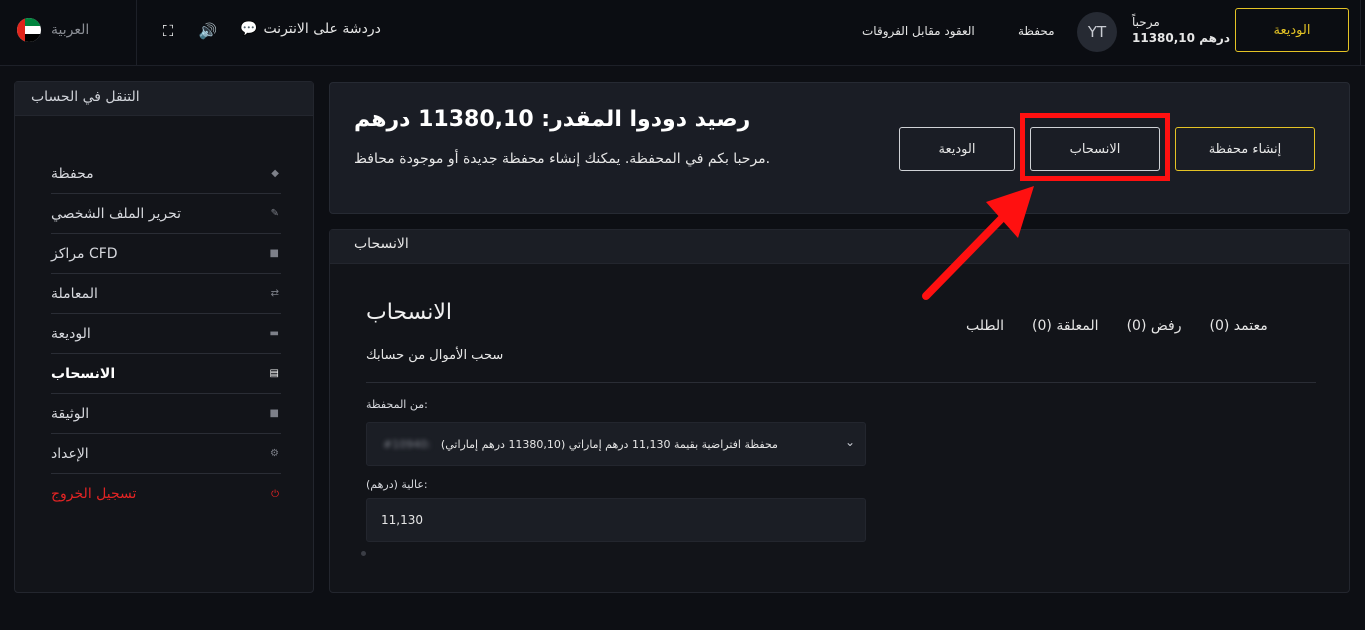 This screenshot has width=1365, height=630. Describe the element at coordinates (363, 553) in the screenshot. I see `loading-dot` at that location.